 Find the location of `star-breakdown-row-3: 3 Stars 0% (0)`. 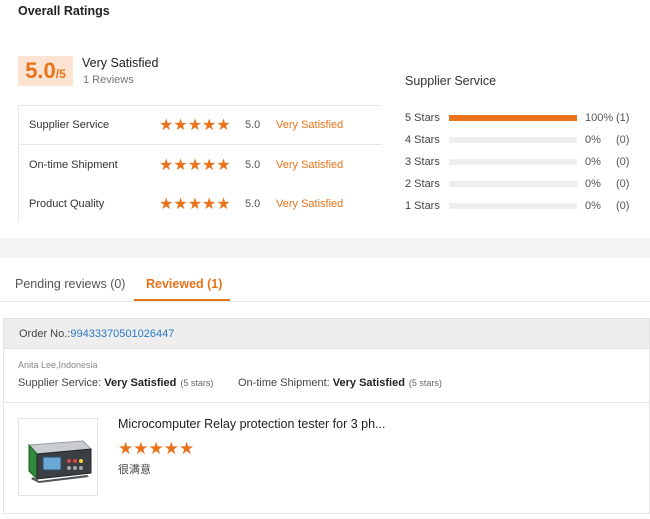

star-breakdown-row-3: 3 Stars 0% (0) is located at coordinates (525, 162).